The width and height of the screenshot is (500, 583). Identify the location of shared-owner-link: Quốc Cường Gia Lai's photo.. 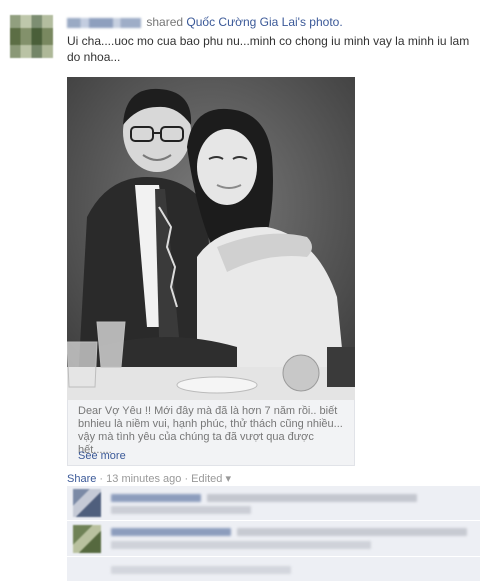
(264, 22).